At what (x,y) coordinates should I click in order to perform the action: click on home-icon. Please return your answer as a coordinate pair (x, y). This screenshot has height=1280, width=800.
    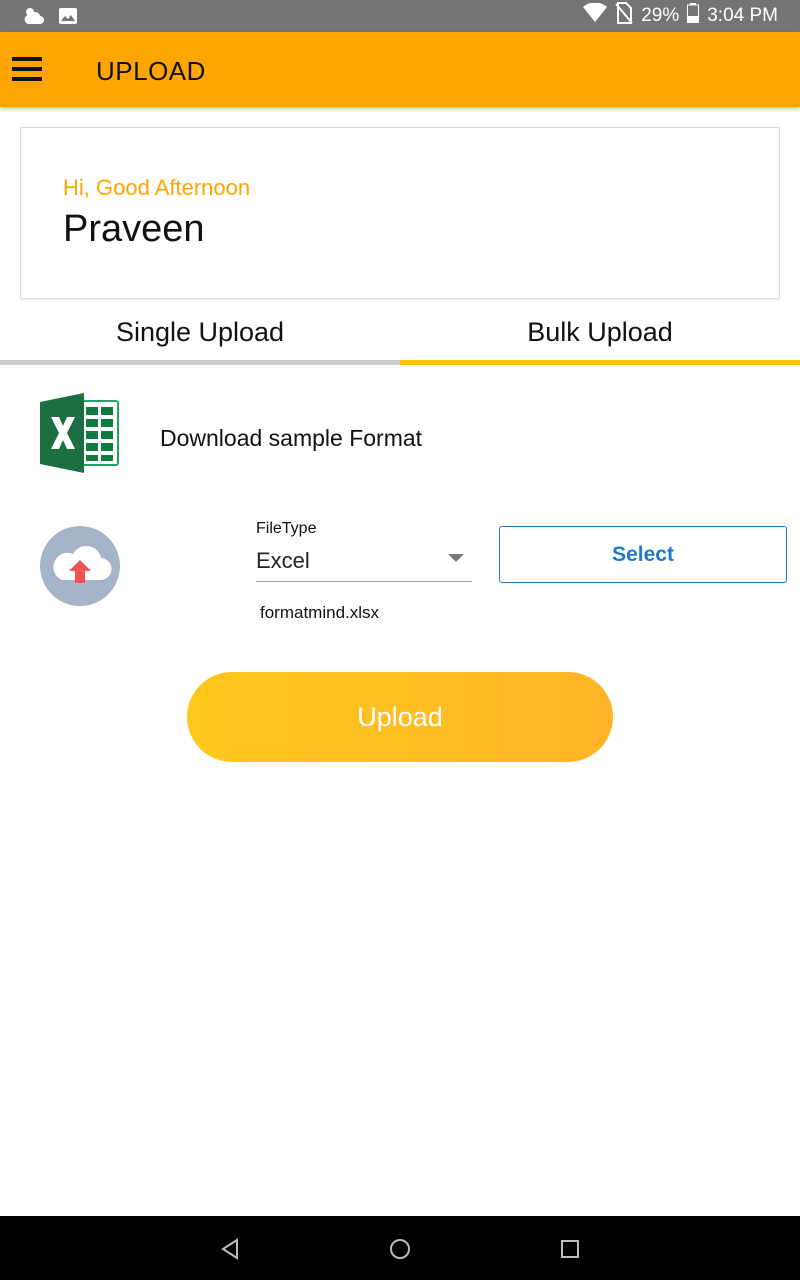
    Looking at the image, I should click on (400, 1249).